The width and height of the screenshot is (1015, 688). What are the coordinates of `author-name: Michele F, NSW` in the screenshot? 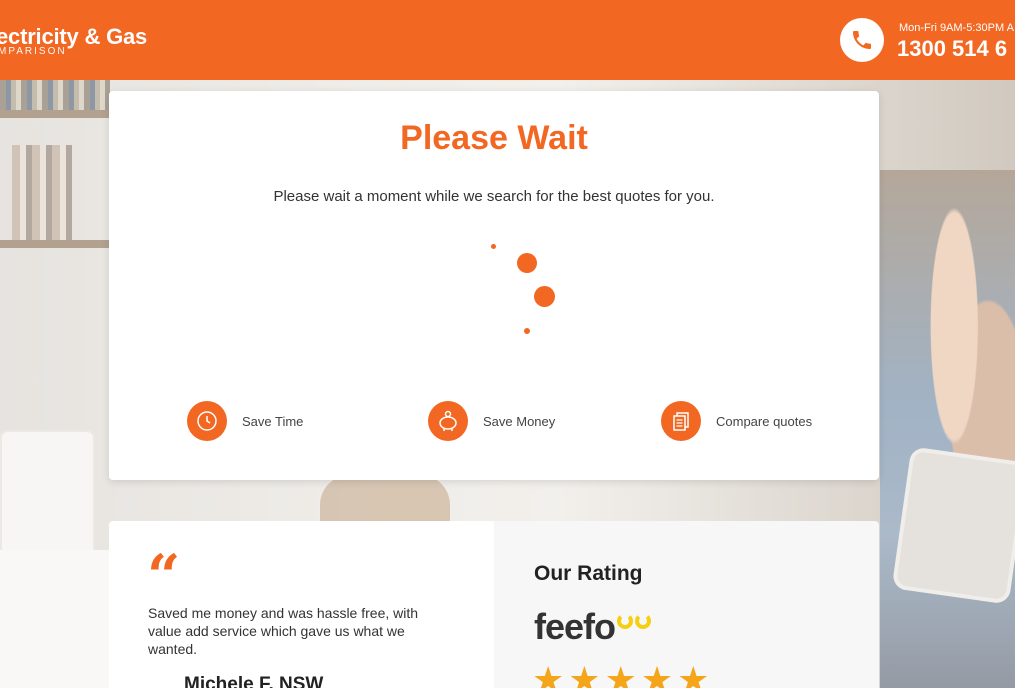 It's located at (254, 681).